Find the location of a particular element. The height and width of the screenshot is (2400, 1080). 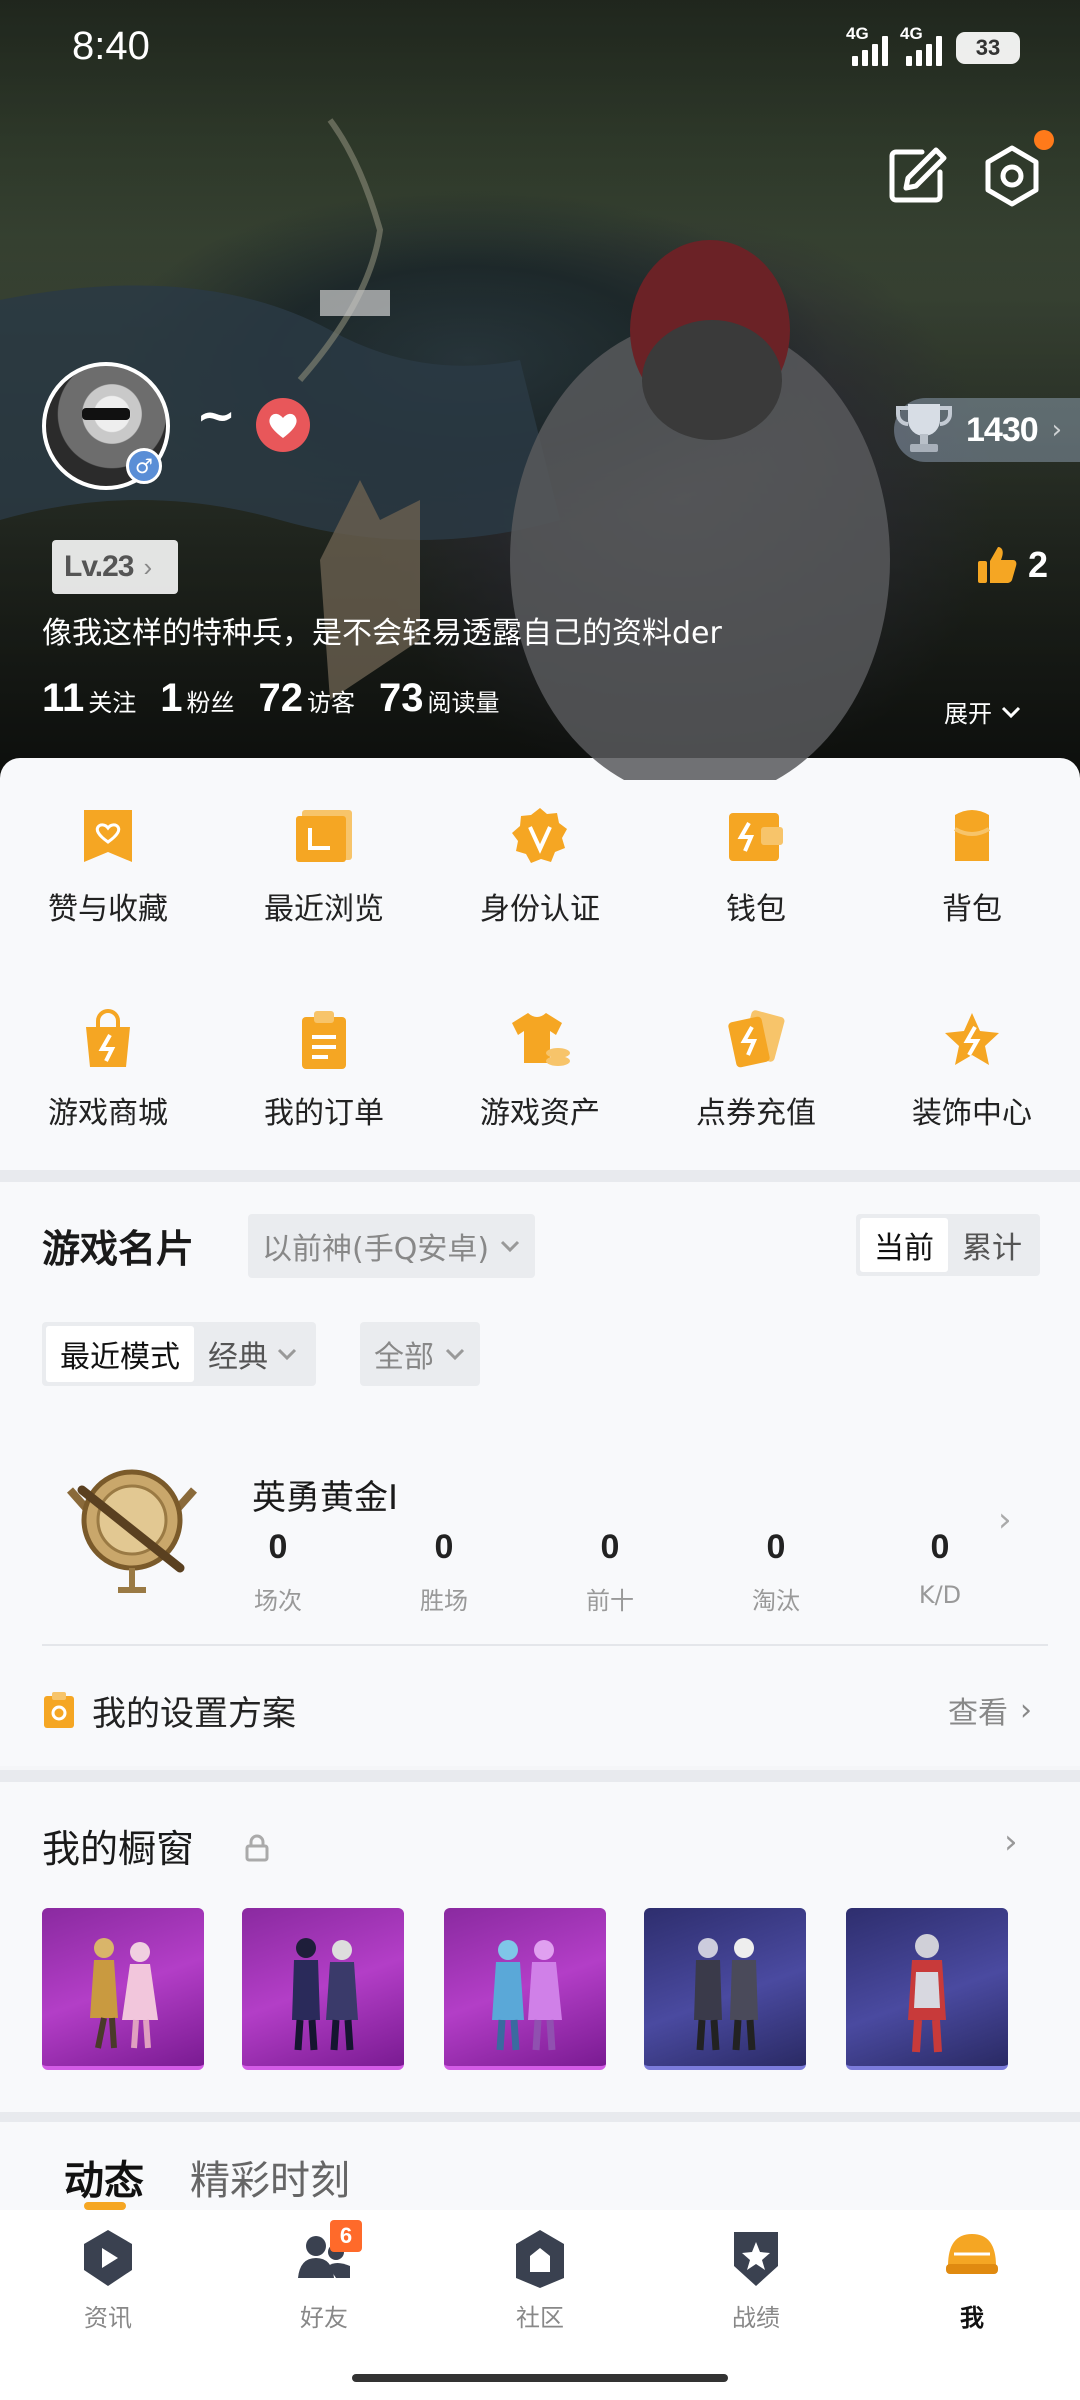

edit-icon is located at coordinates (916, 176).